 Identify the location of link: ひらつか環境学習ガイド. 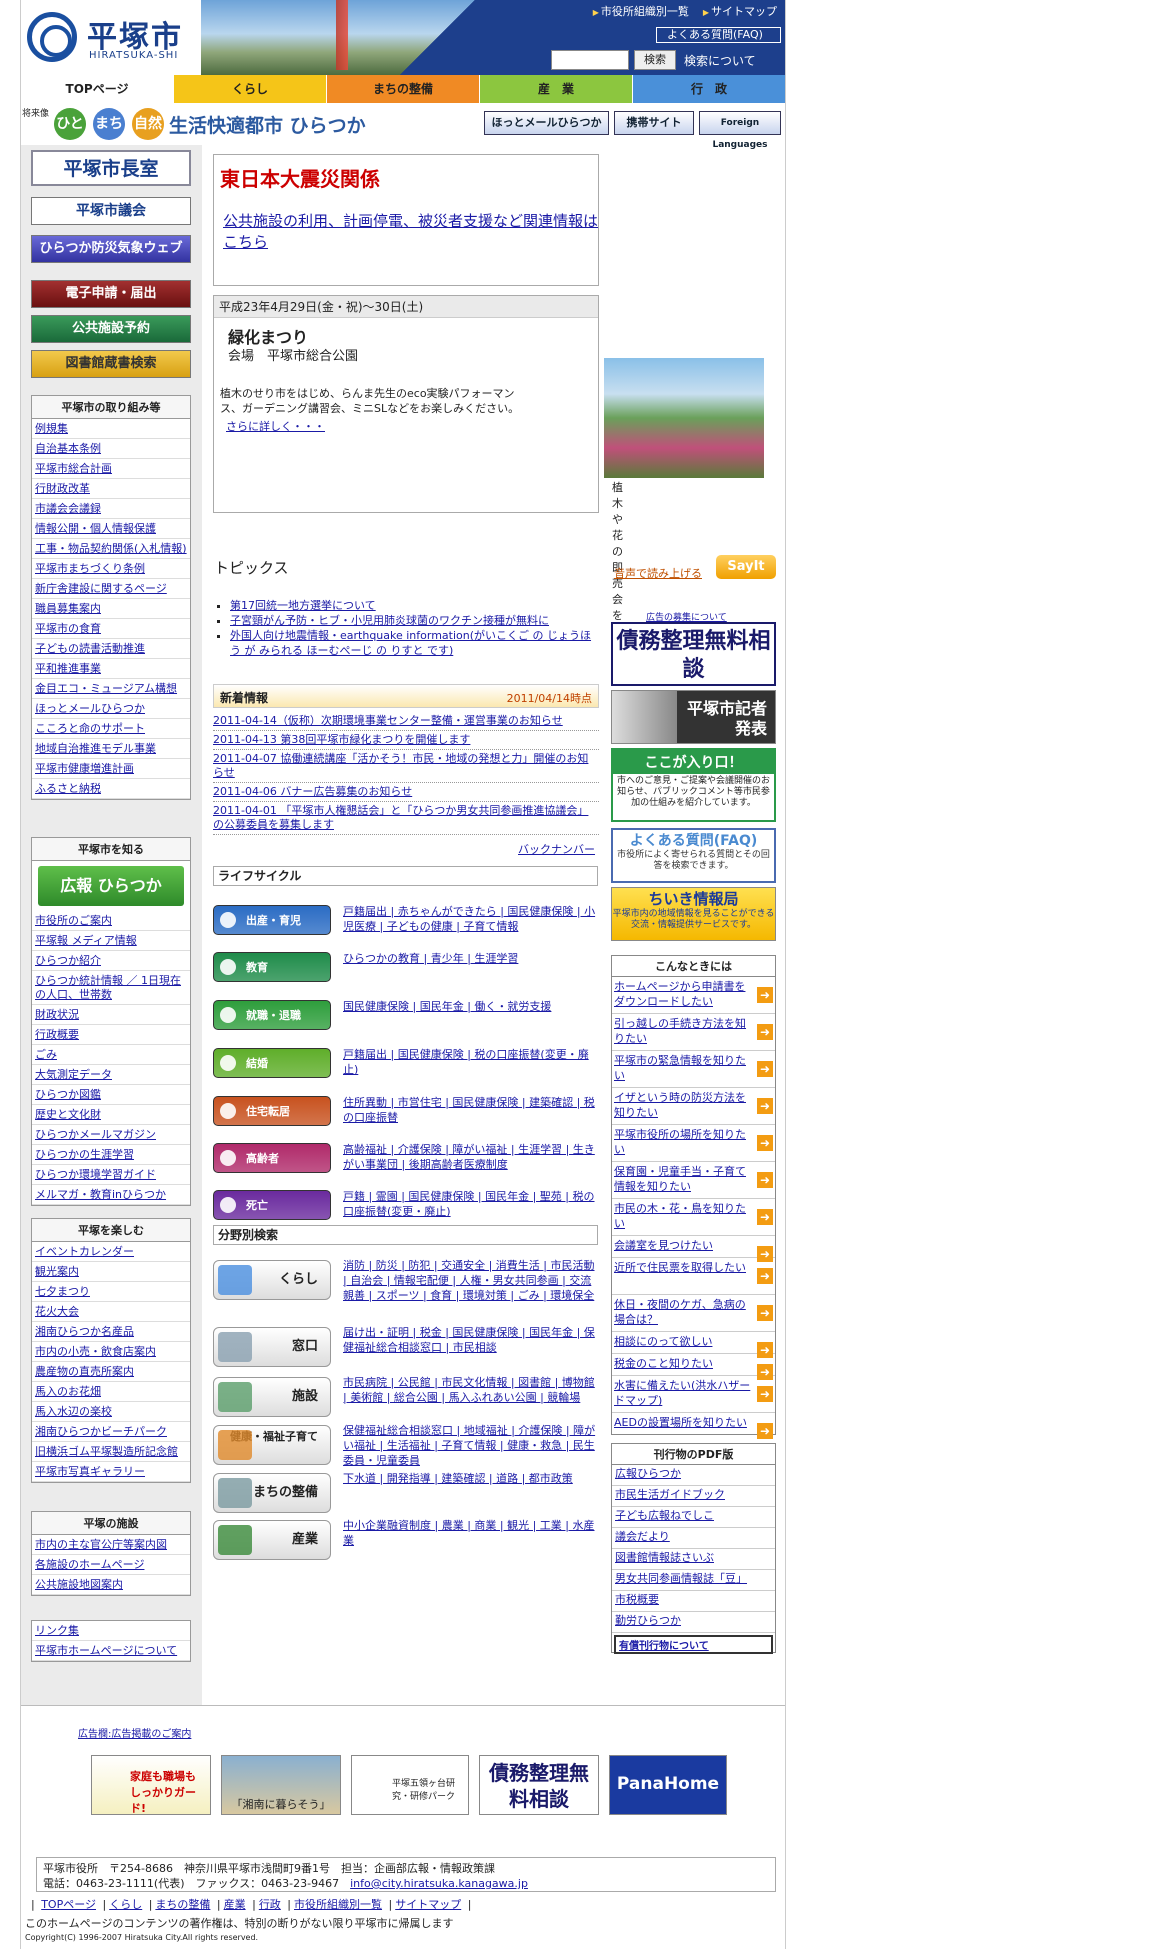
(95, 1174).